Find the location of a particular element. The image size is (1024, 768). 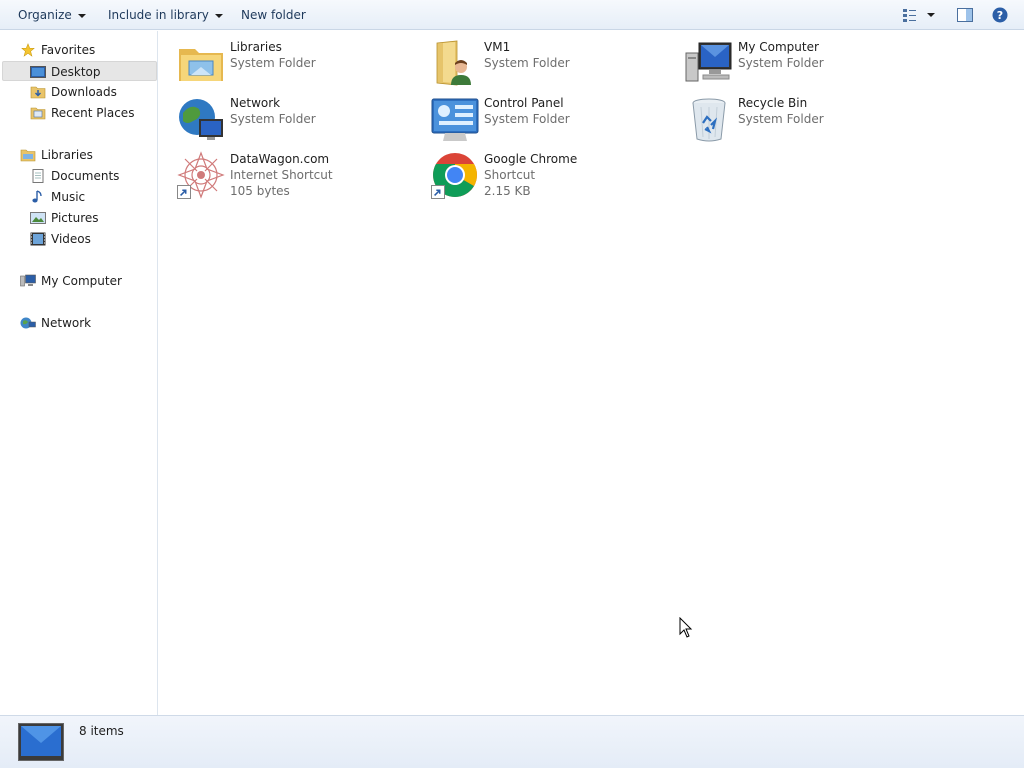

list-item: Network System Folder is located at coordinates (302, 121).